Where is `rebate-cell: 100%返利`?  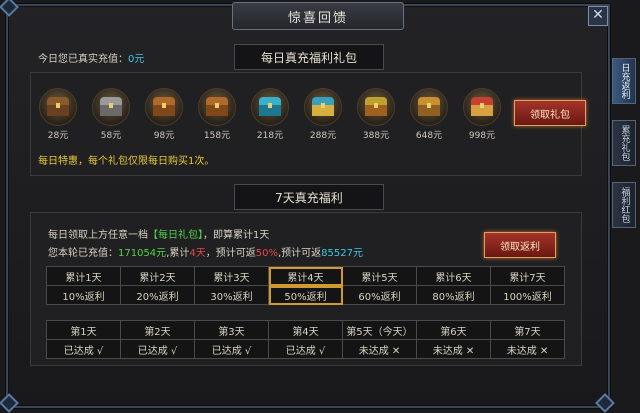
rebate-cell: 100%返利 is located at coordinates (527, 295).